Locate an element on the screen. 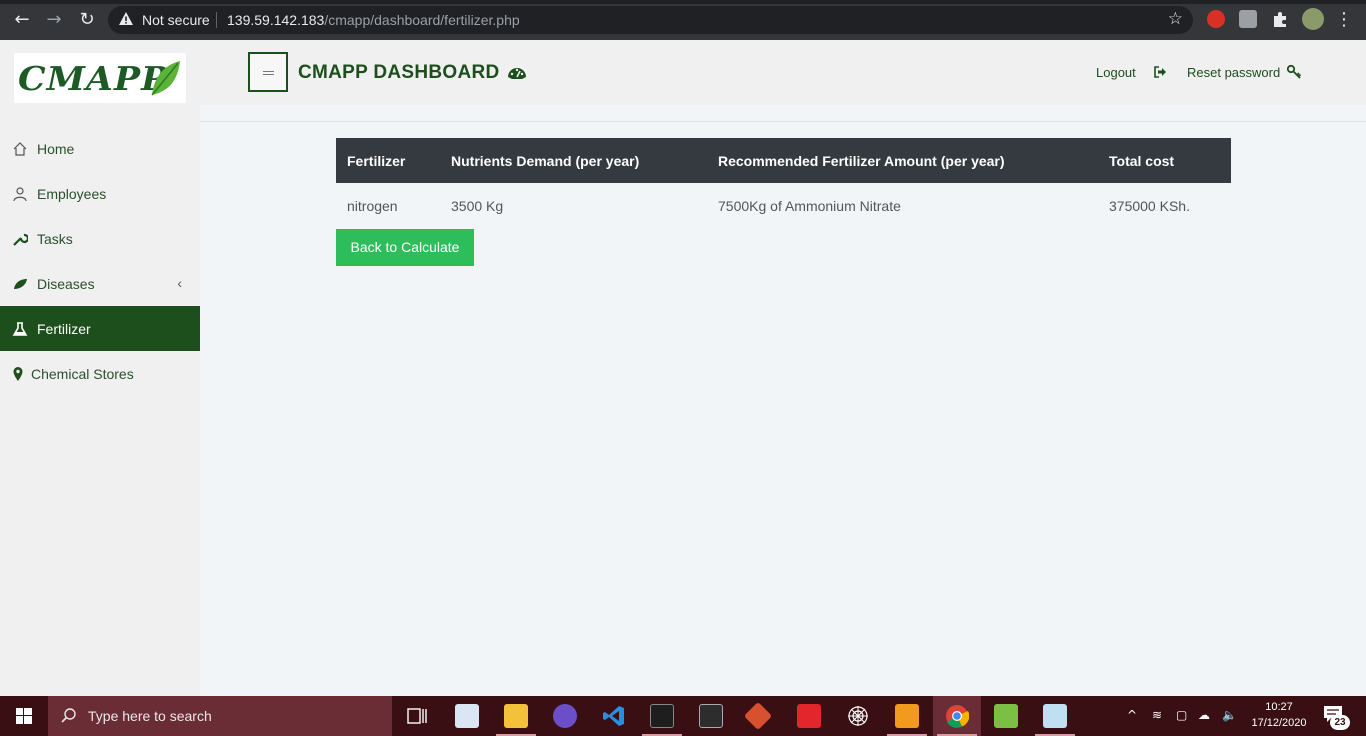 The width and height of the screenshot is (1366, 736). sidebar-item-fertilizer: Fertilizer is located at coordinates (100, 328).